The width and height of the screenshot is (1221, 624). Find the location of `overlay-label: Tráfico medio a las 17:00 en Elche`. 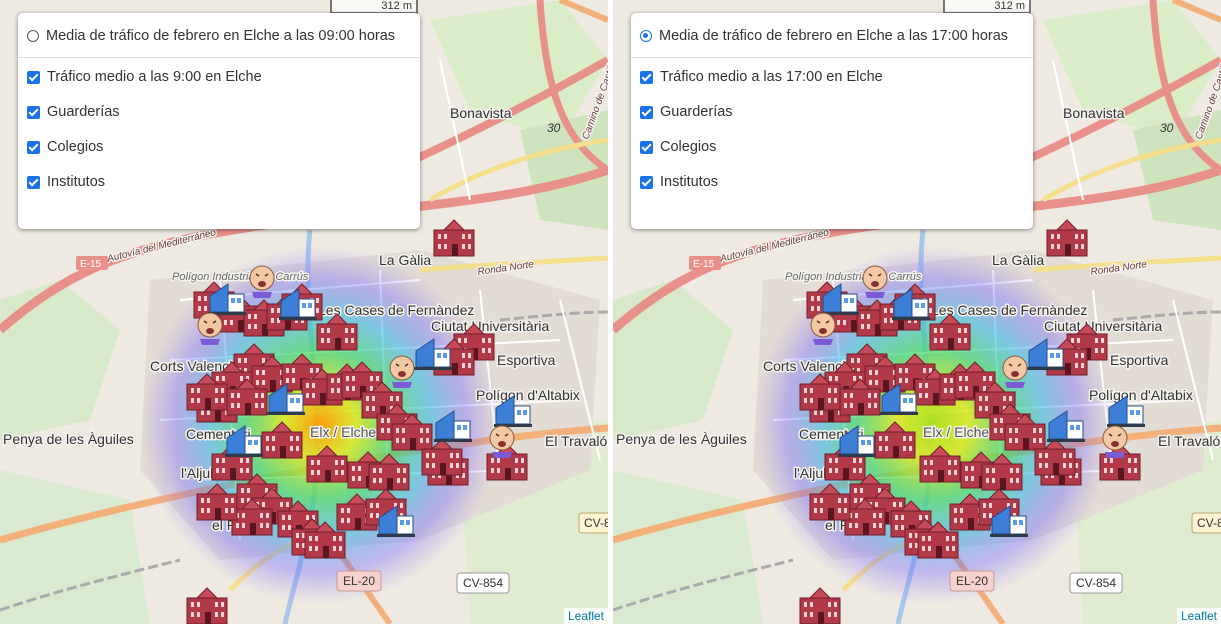

overlay-label: Tráfico medio a las 17:00 en Elche is located at coordinates (771, 77).